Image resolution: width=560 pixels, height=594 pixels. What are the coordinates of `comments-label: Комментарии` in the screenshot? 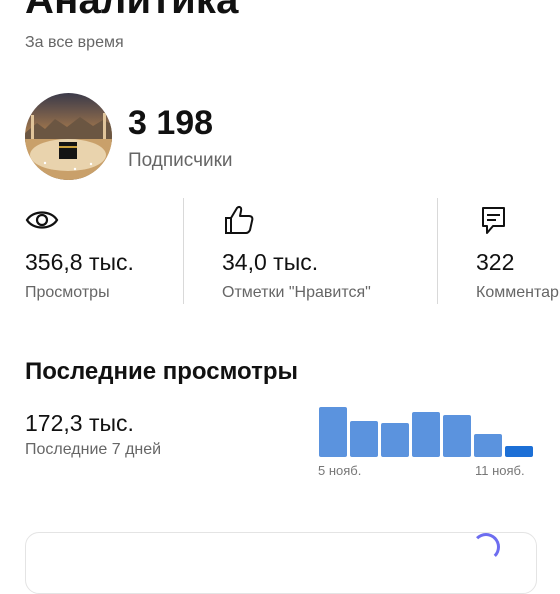 It's located at (518, 292).